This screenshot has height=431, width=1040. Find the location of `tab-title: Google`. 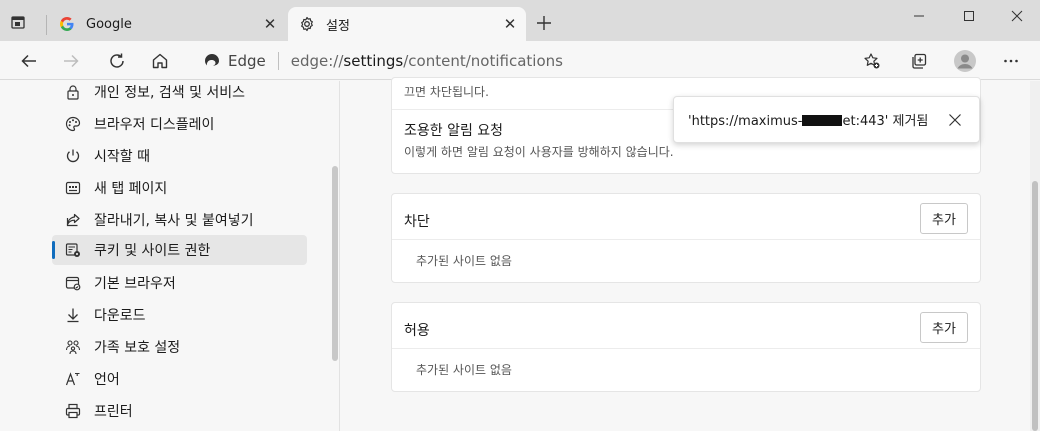

tab-title: Google is located at coordinates (109, 24).